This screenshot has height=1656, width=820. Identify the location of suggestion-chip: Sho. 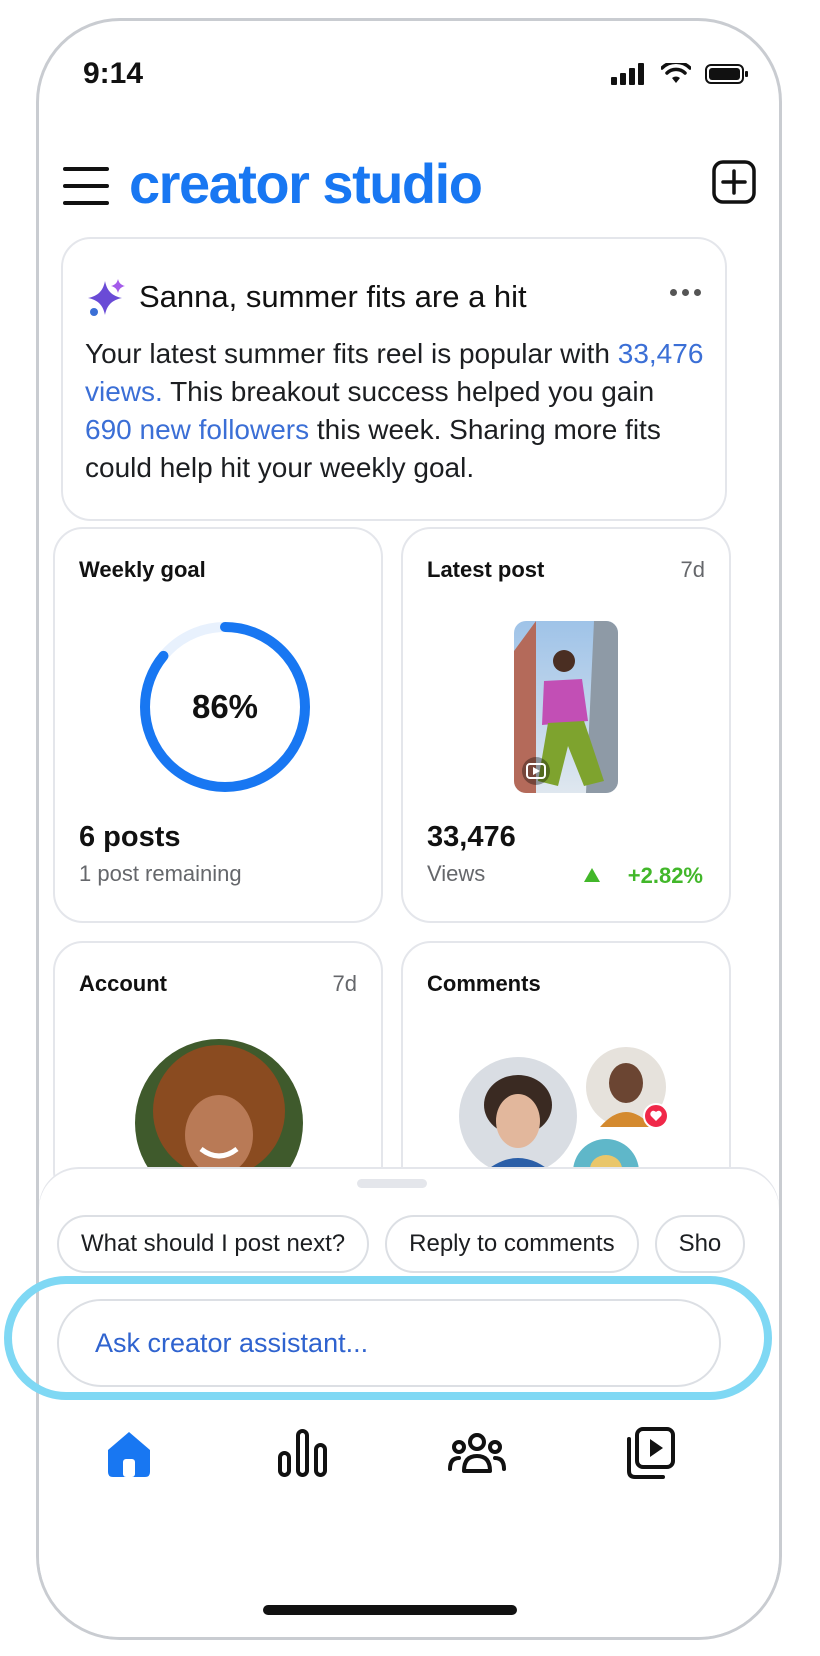
(700, 1244).